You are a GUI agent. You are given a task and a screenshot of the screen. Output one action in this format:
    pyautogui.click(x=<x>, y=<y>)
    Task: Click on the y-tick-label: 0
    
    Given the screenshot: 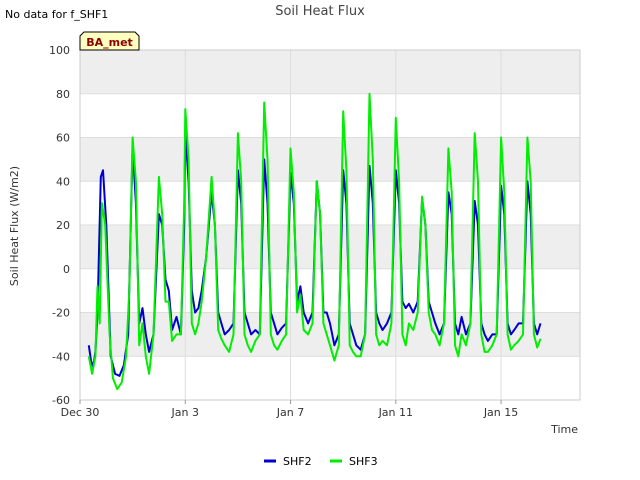 What is the action you would take?
    pyautogui.click(x=66, y=269)
    